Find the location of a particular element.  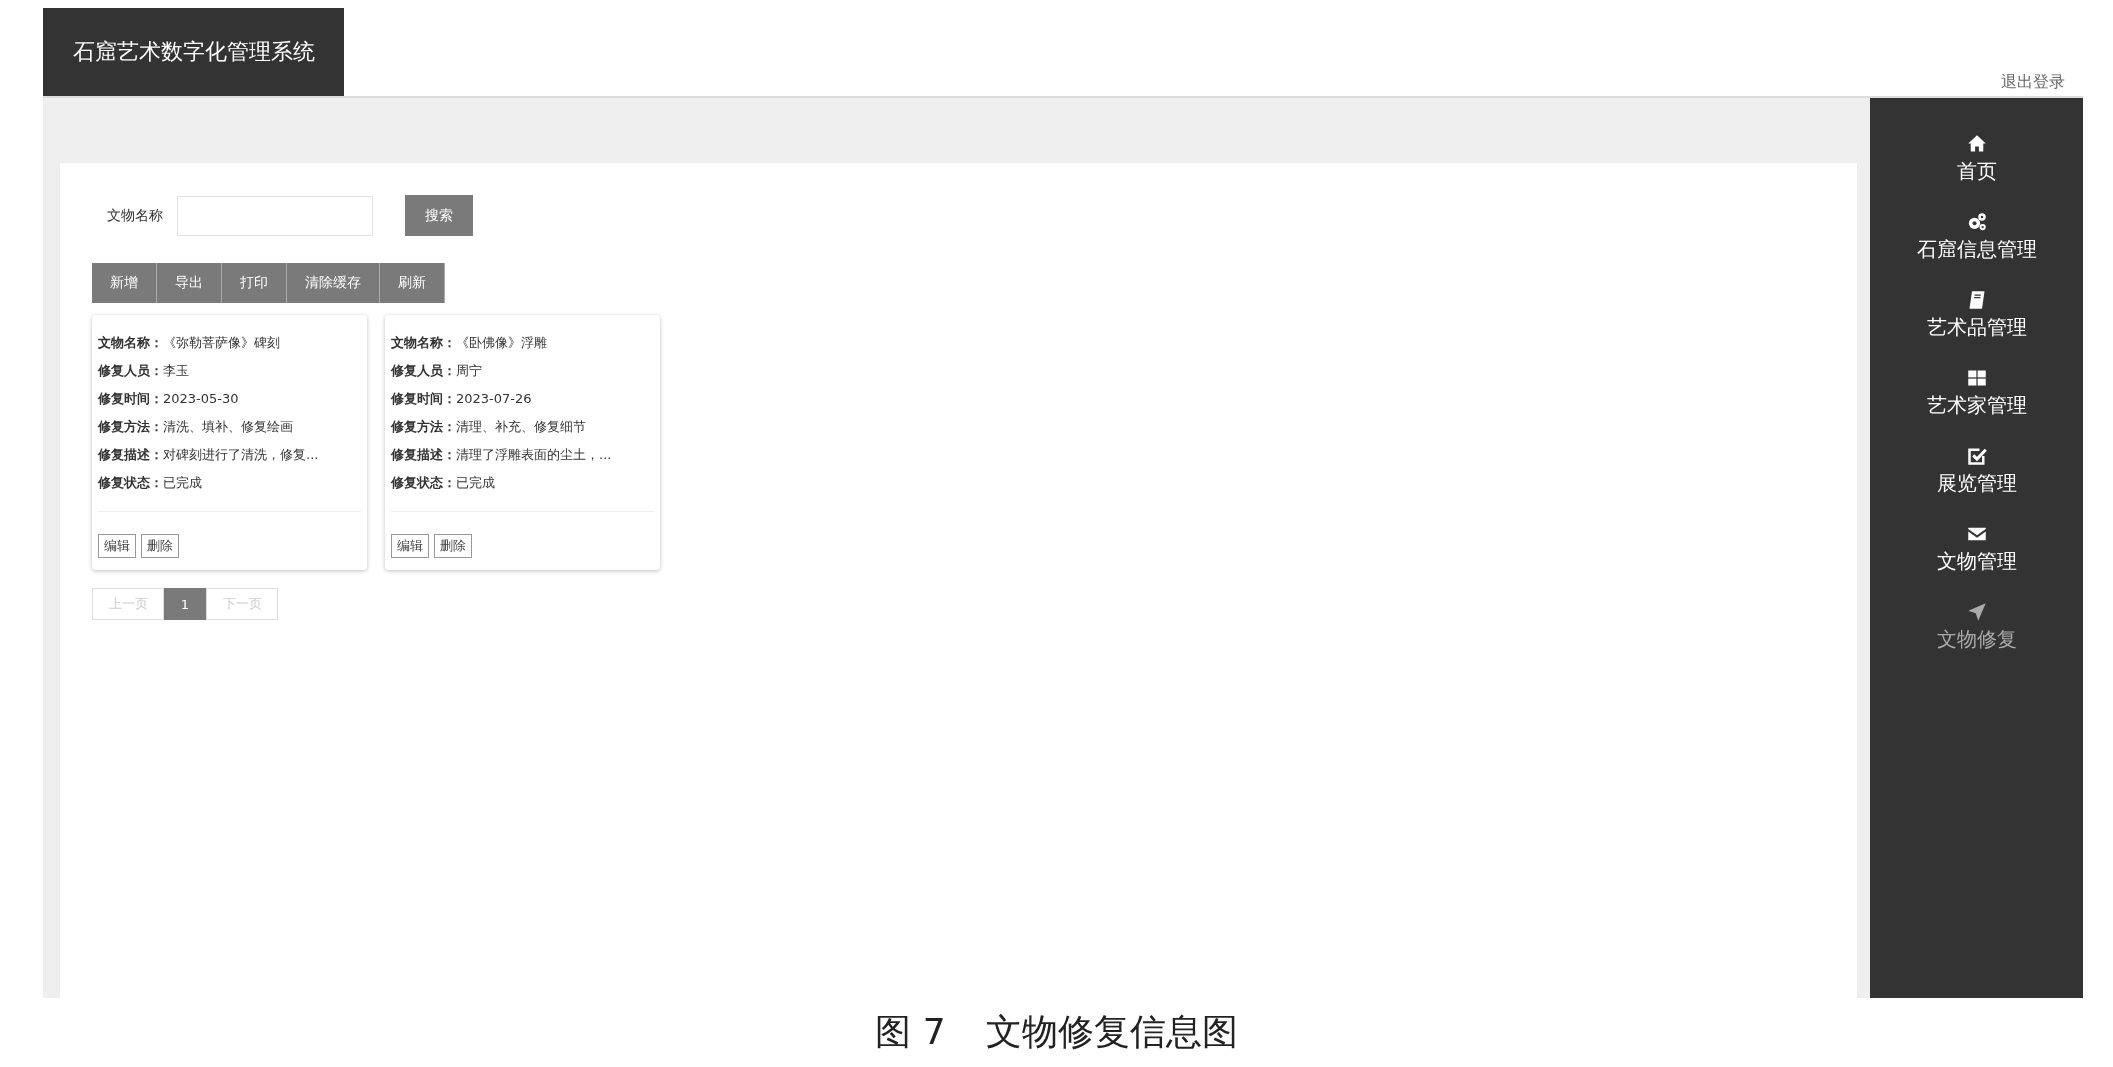

toolbar-button: 打印 is located at coordinates (254, 283).